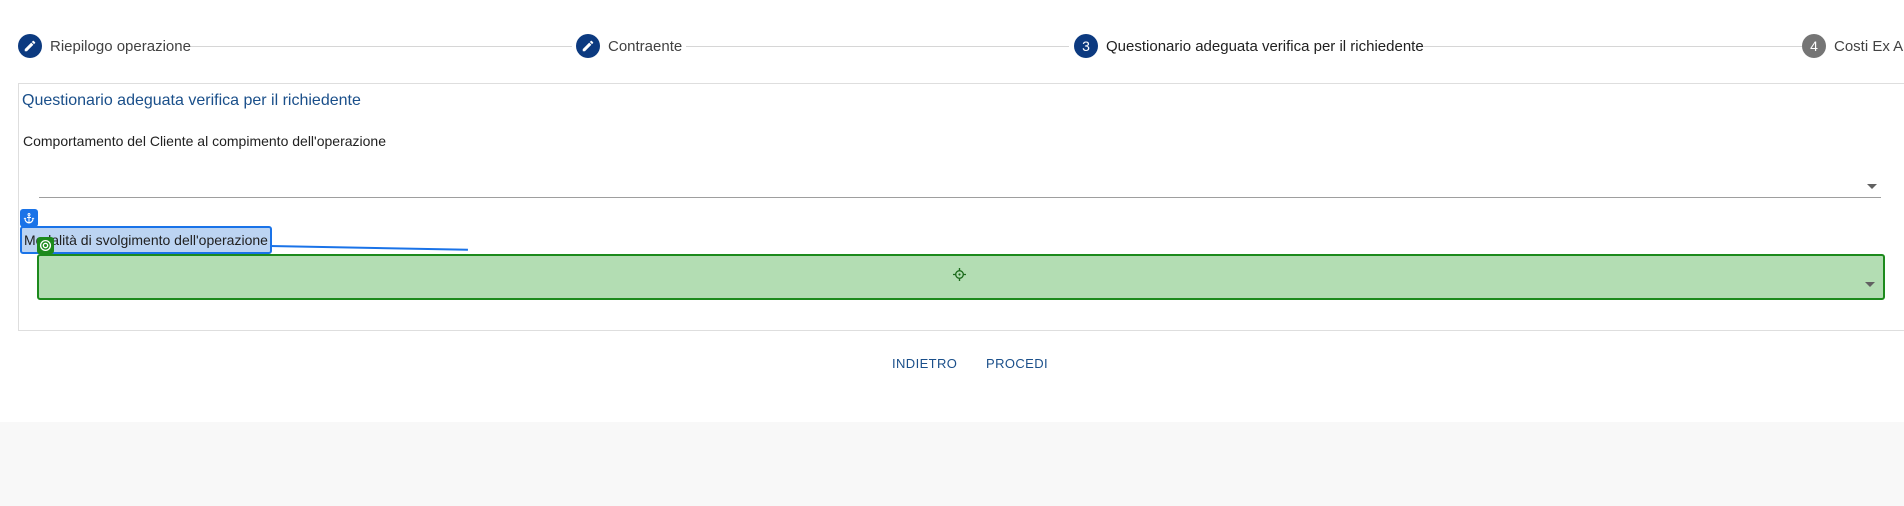 This screenshot has width=1904, height=506. I want to click on back-button: INDIETRO, so click(924, 363).